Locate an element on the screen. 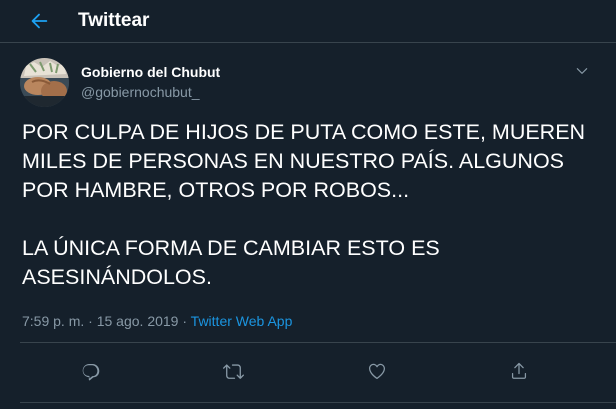 The height and width of the screenshot is (409, 616). tweet-time: 7:59 p. m. is located at coordinates (53, 321).